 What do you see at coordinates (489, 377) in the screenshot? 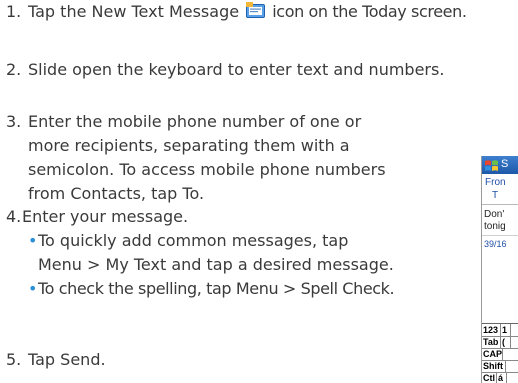
I see `key-ctl: Ctl` at bounding box center [489, 377].